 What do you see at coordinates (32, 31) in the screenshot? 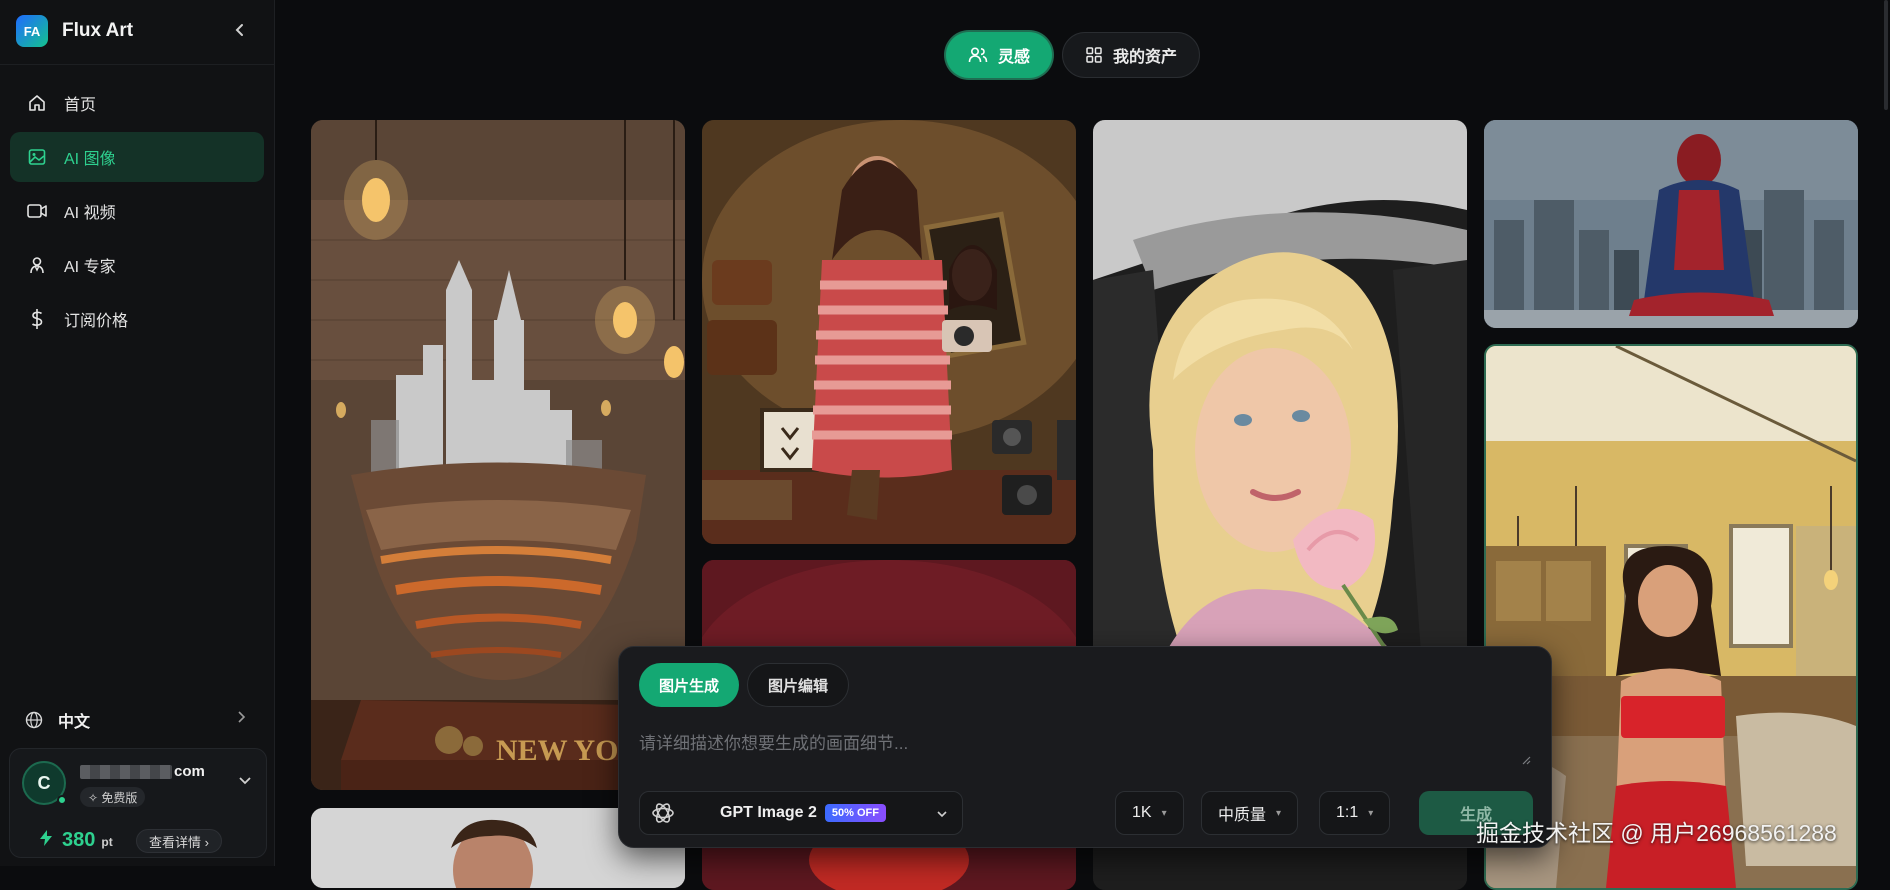
I see `brand-logo: FA` at bounding box center [32, 31].